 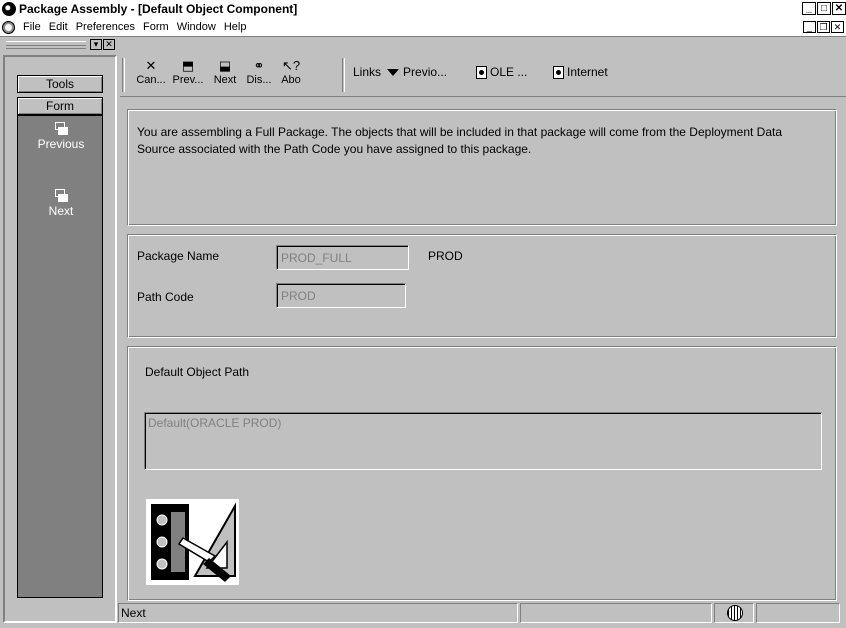 What do you see at coordinates (58, 27) in the screenshot?
I see `menu-edit: Edit` at bounding box center [58, 27].